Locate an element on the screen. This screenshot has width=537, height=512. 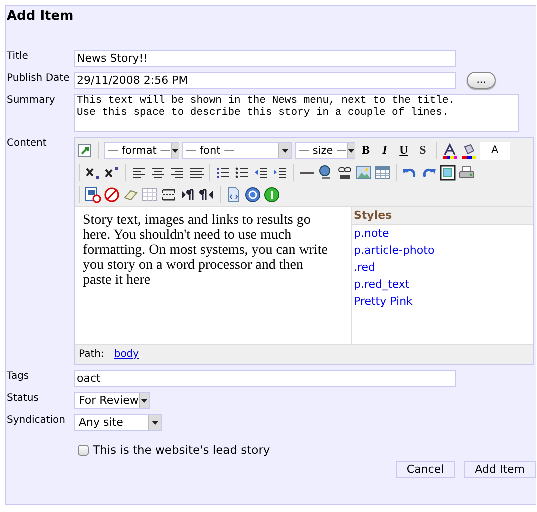
info-icon is located at coordinates (272, 194).